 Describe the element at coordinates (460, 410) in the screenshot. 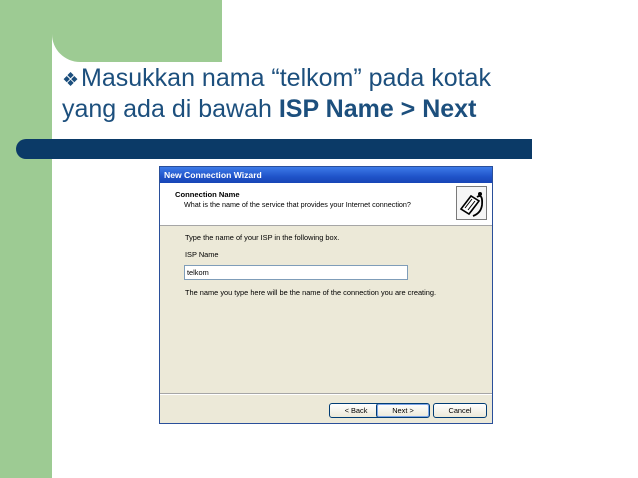

I see `cancel-button: Cancel` at that location.